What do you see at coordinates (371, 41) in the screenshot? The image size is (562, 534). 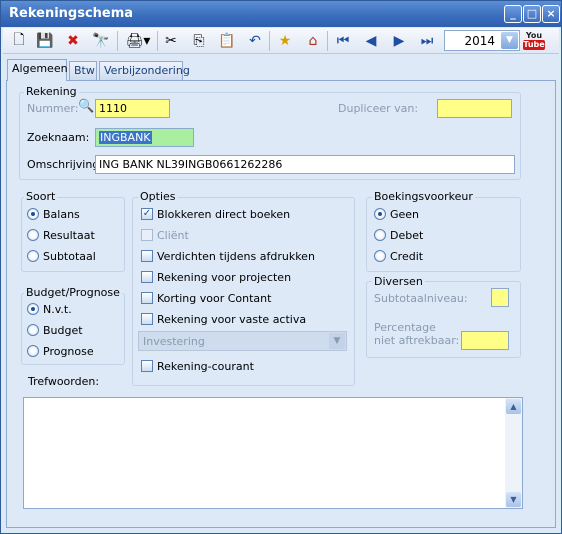 I see `previous-record-icon: ◀` at bounding box center [371, 41].